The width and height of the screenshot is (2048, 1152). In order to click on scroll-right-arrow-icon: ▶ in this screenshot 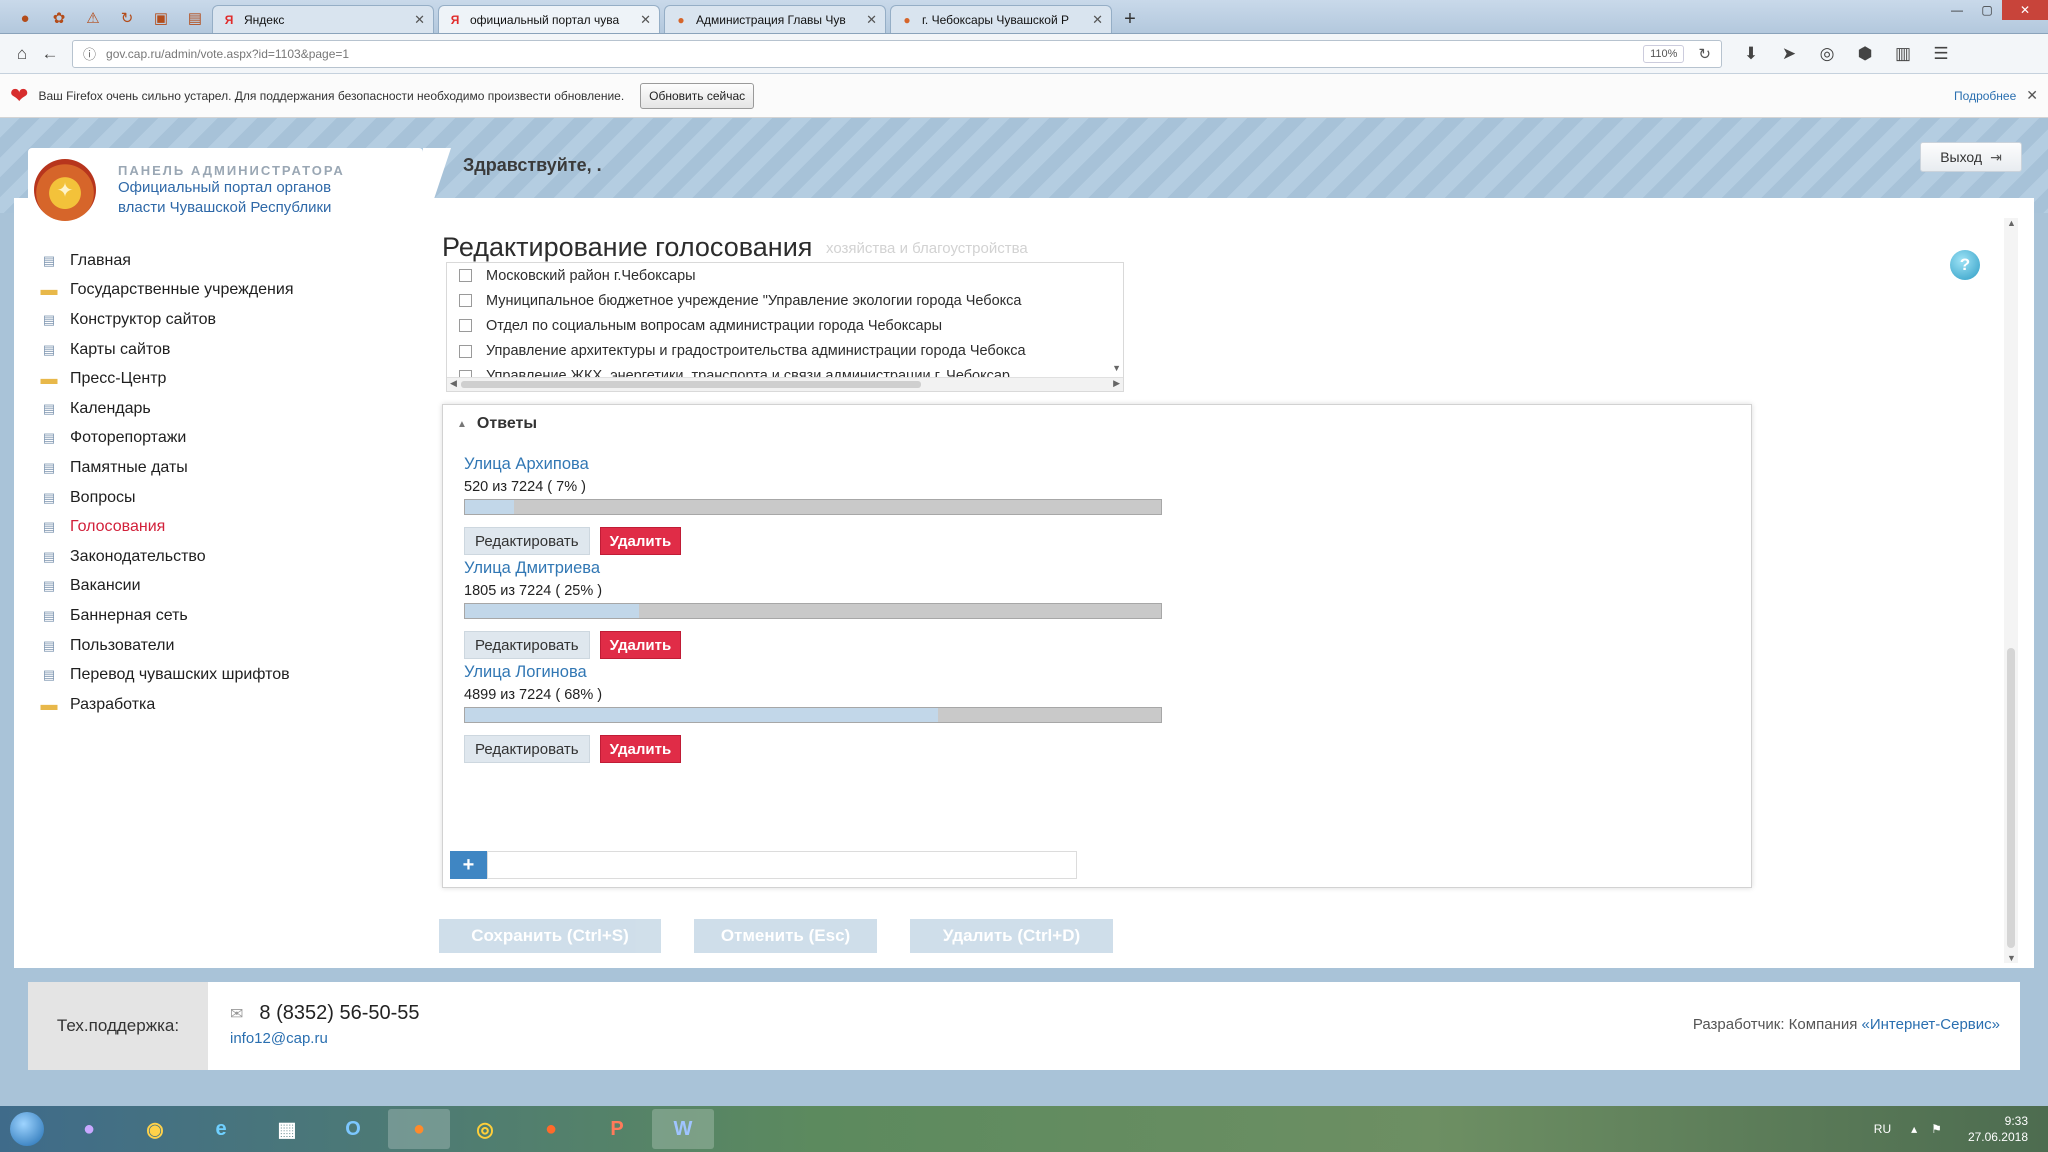, I will do `click(1116, 383)`.